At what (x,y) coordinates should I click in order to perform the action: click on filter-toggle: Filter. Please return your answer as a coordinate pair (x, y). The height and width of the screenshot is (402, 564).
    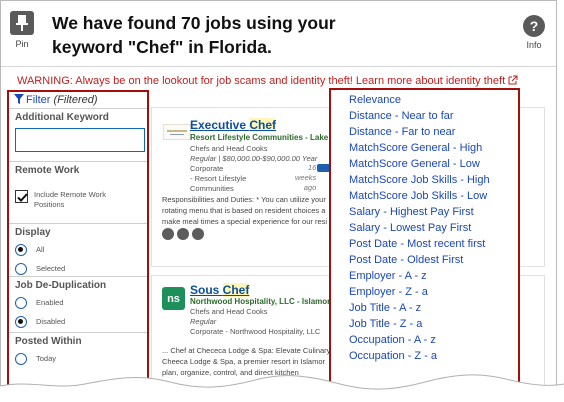
    Looking at the image, I should click on (32, 100).